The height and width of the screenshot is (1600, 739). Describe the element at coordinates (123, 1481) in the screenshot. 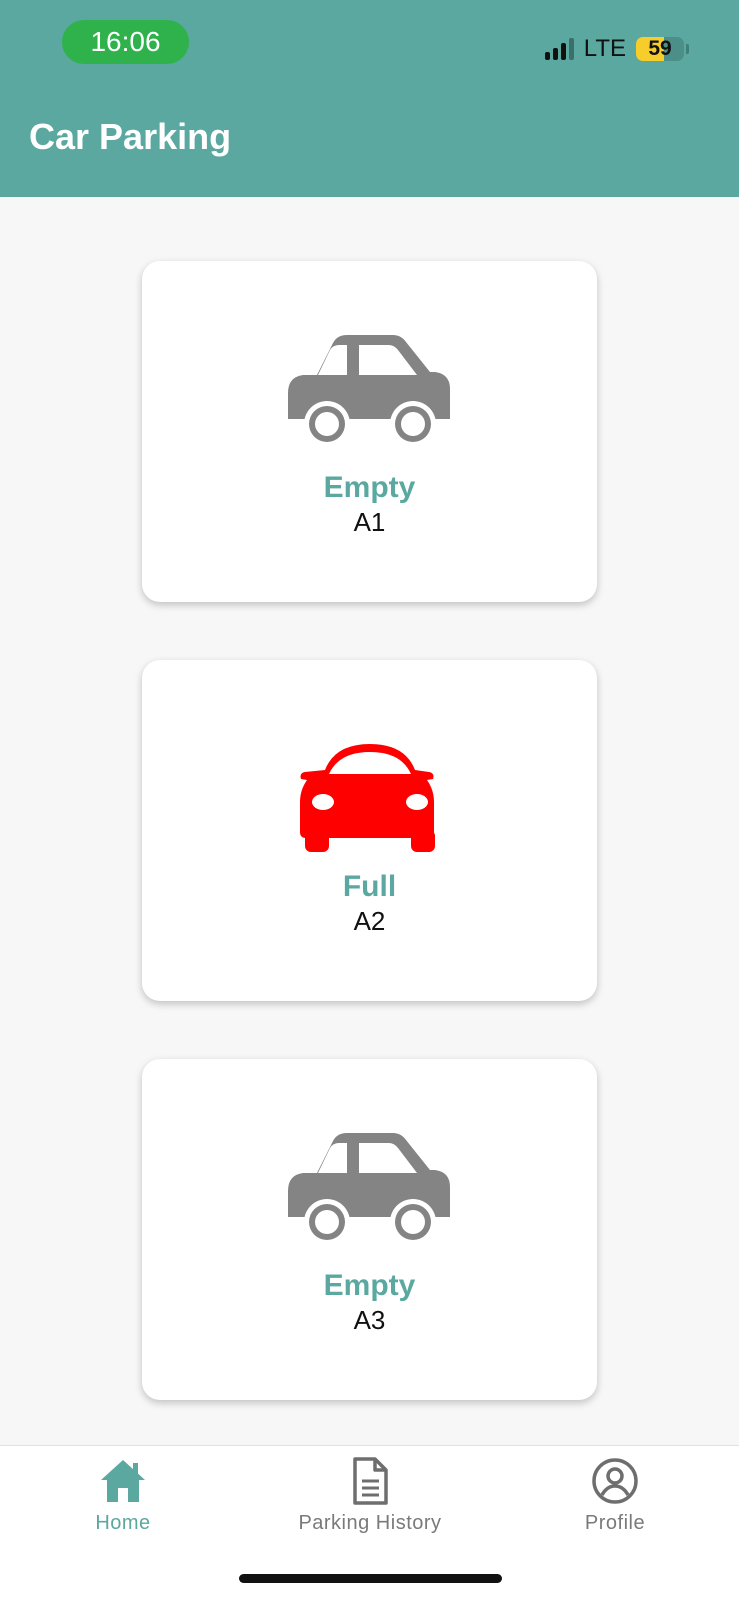

I see `home-icon` at that location.